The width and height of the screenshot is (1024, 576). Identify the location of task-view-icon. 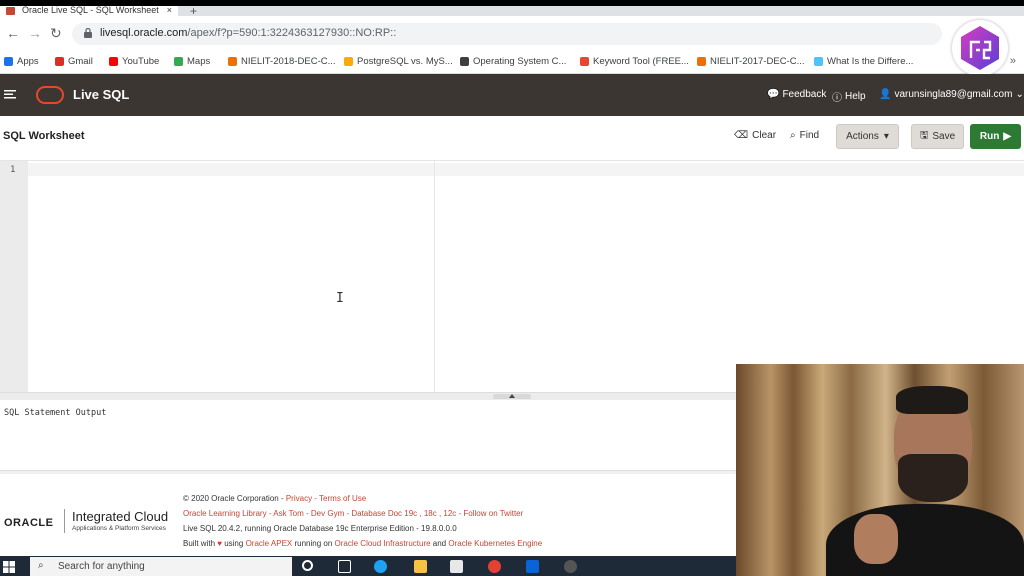
(344, 566).